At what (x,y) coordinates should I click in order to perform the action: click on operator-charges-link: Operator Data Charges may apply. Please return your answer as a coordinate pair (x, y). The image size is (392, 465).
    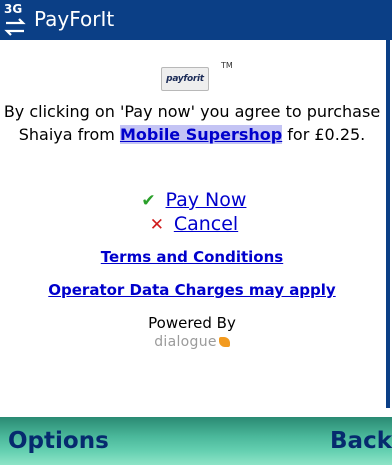
    Looking at the image, I should click on (192, 290).